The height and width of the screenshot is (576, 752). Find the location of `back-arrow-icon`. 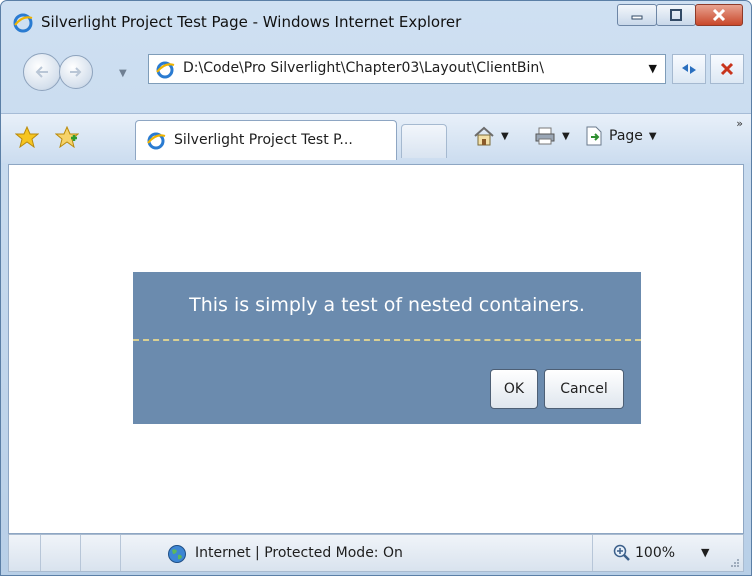

back-arrow-icon is located at coordinates (41, 72).